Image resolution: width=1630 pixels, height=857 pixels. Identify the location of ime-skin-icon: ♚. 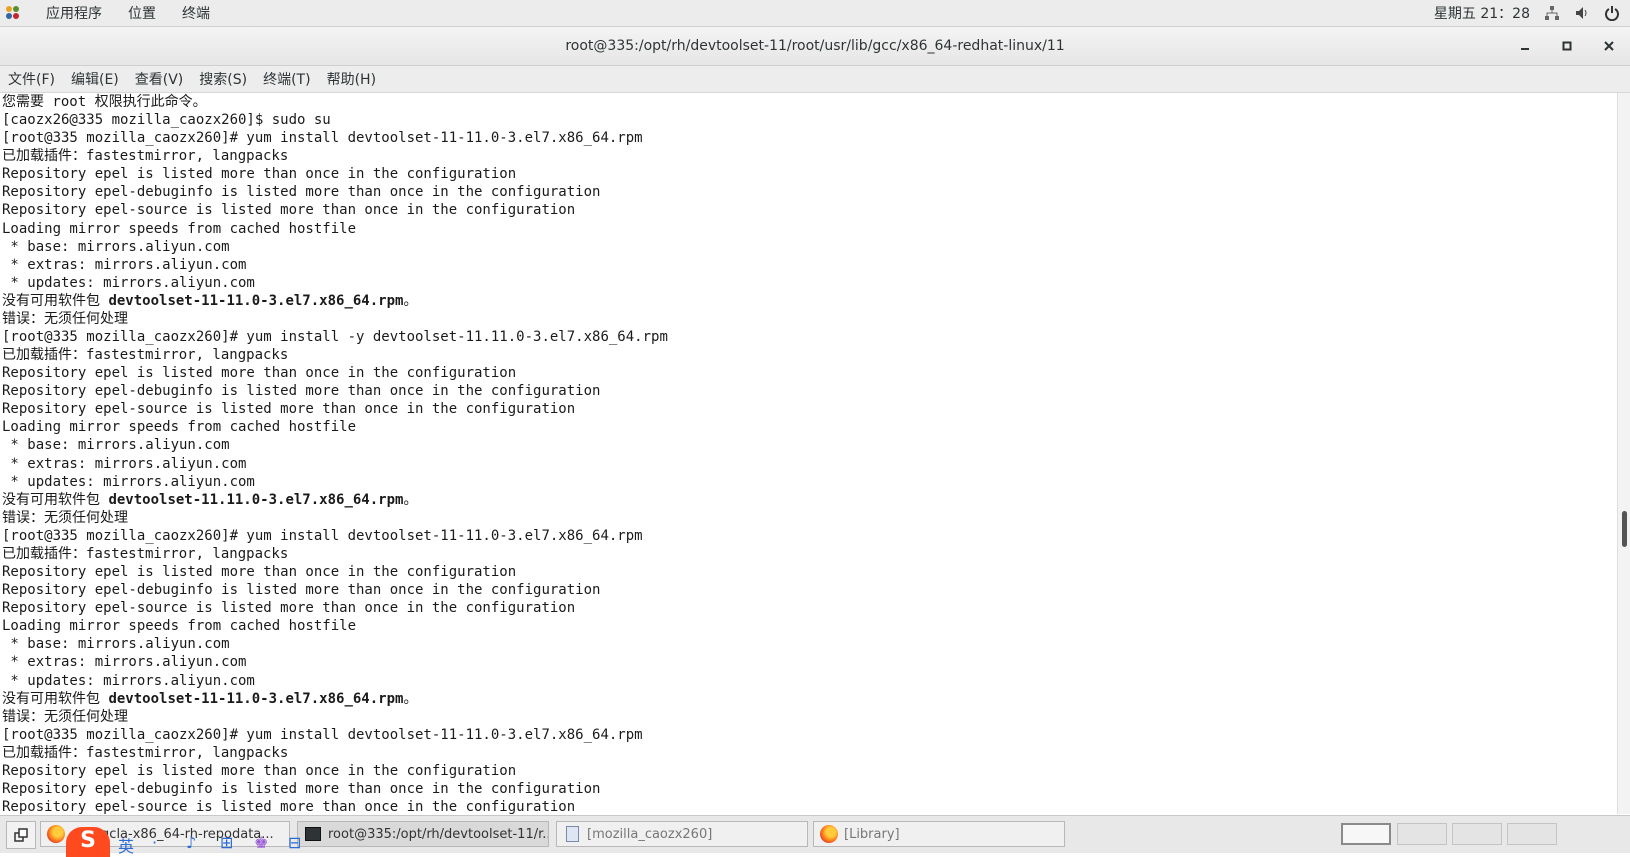
(261, 842).